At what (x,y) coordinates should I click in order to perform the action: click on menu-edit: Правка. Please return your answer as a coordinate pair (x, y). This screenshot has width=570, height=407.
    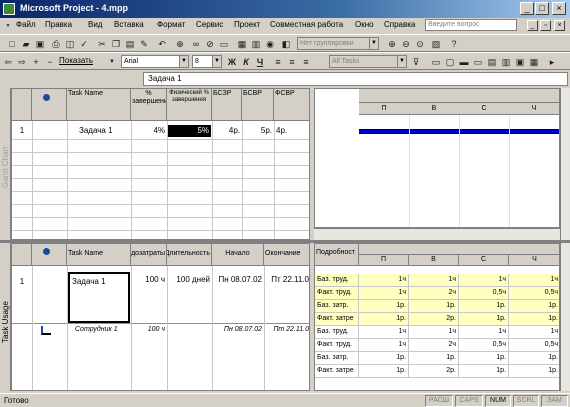
    Looking at the image, I should click on (58, 24).